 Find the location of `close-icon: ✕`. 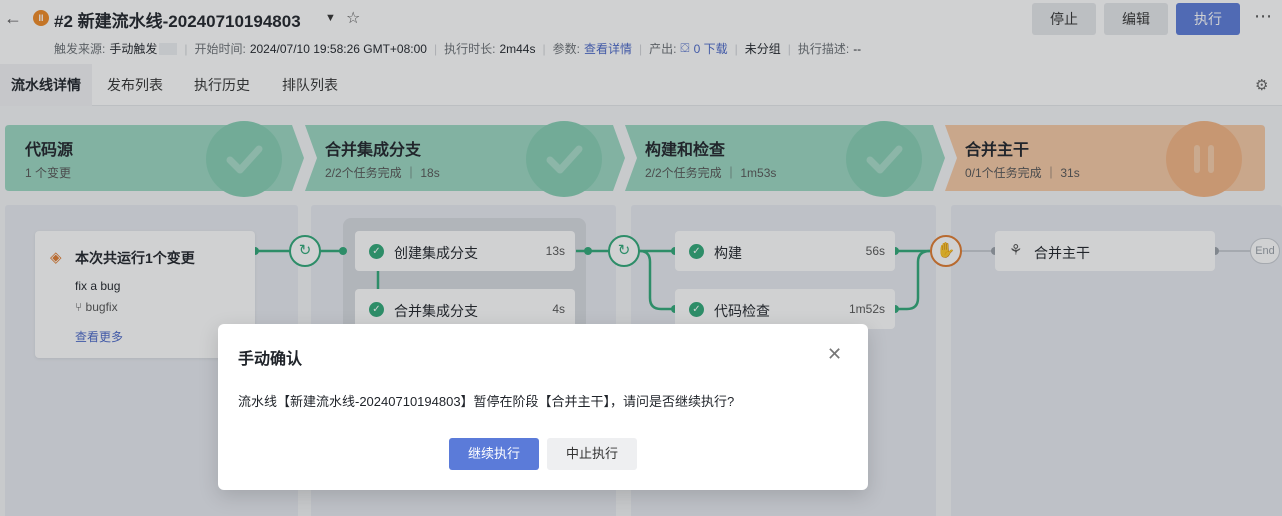

close-icon: ✕ is located at coordinates (834, 354).